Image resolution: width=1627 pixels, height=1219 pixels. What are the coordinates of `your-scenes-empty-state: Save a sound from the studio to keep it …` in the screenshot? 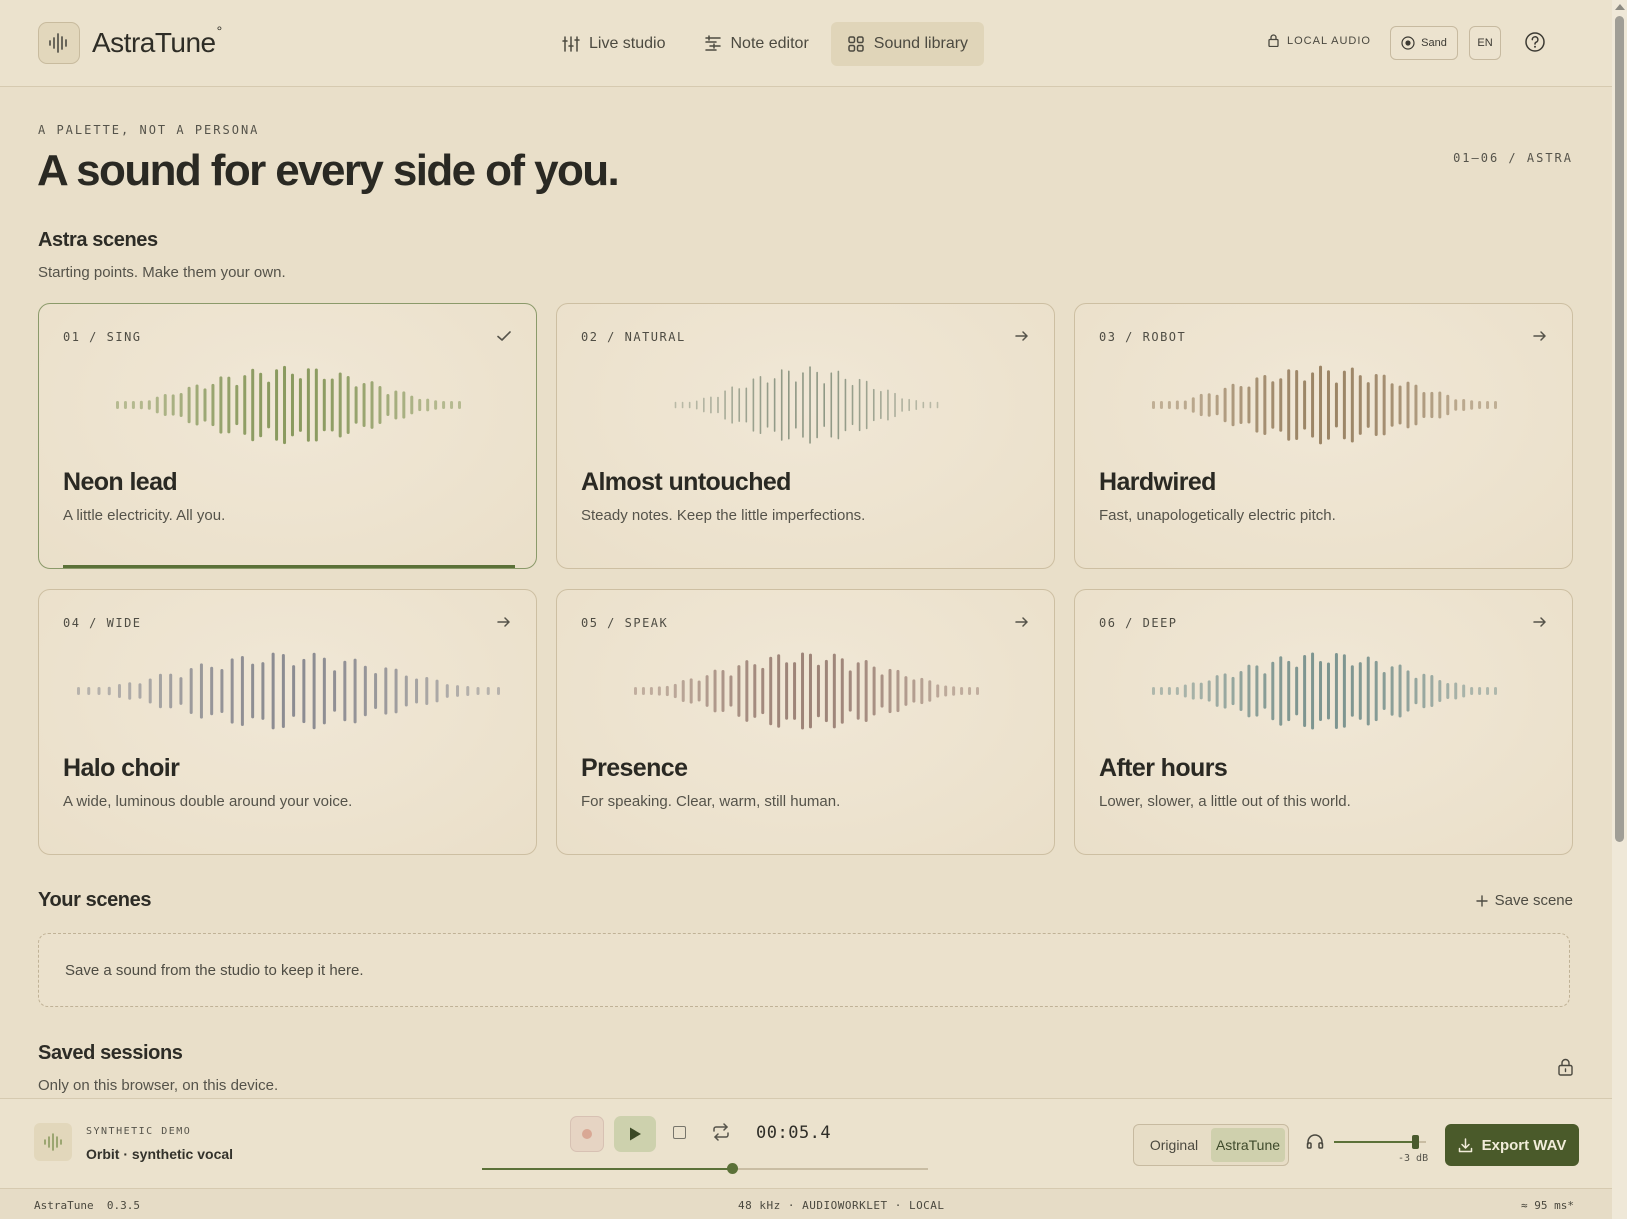 It's located at (804, 970).